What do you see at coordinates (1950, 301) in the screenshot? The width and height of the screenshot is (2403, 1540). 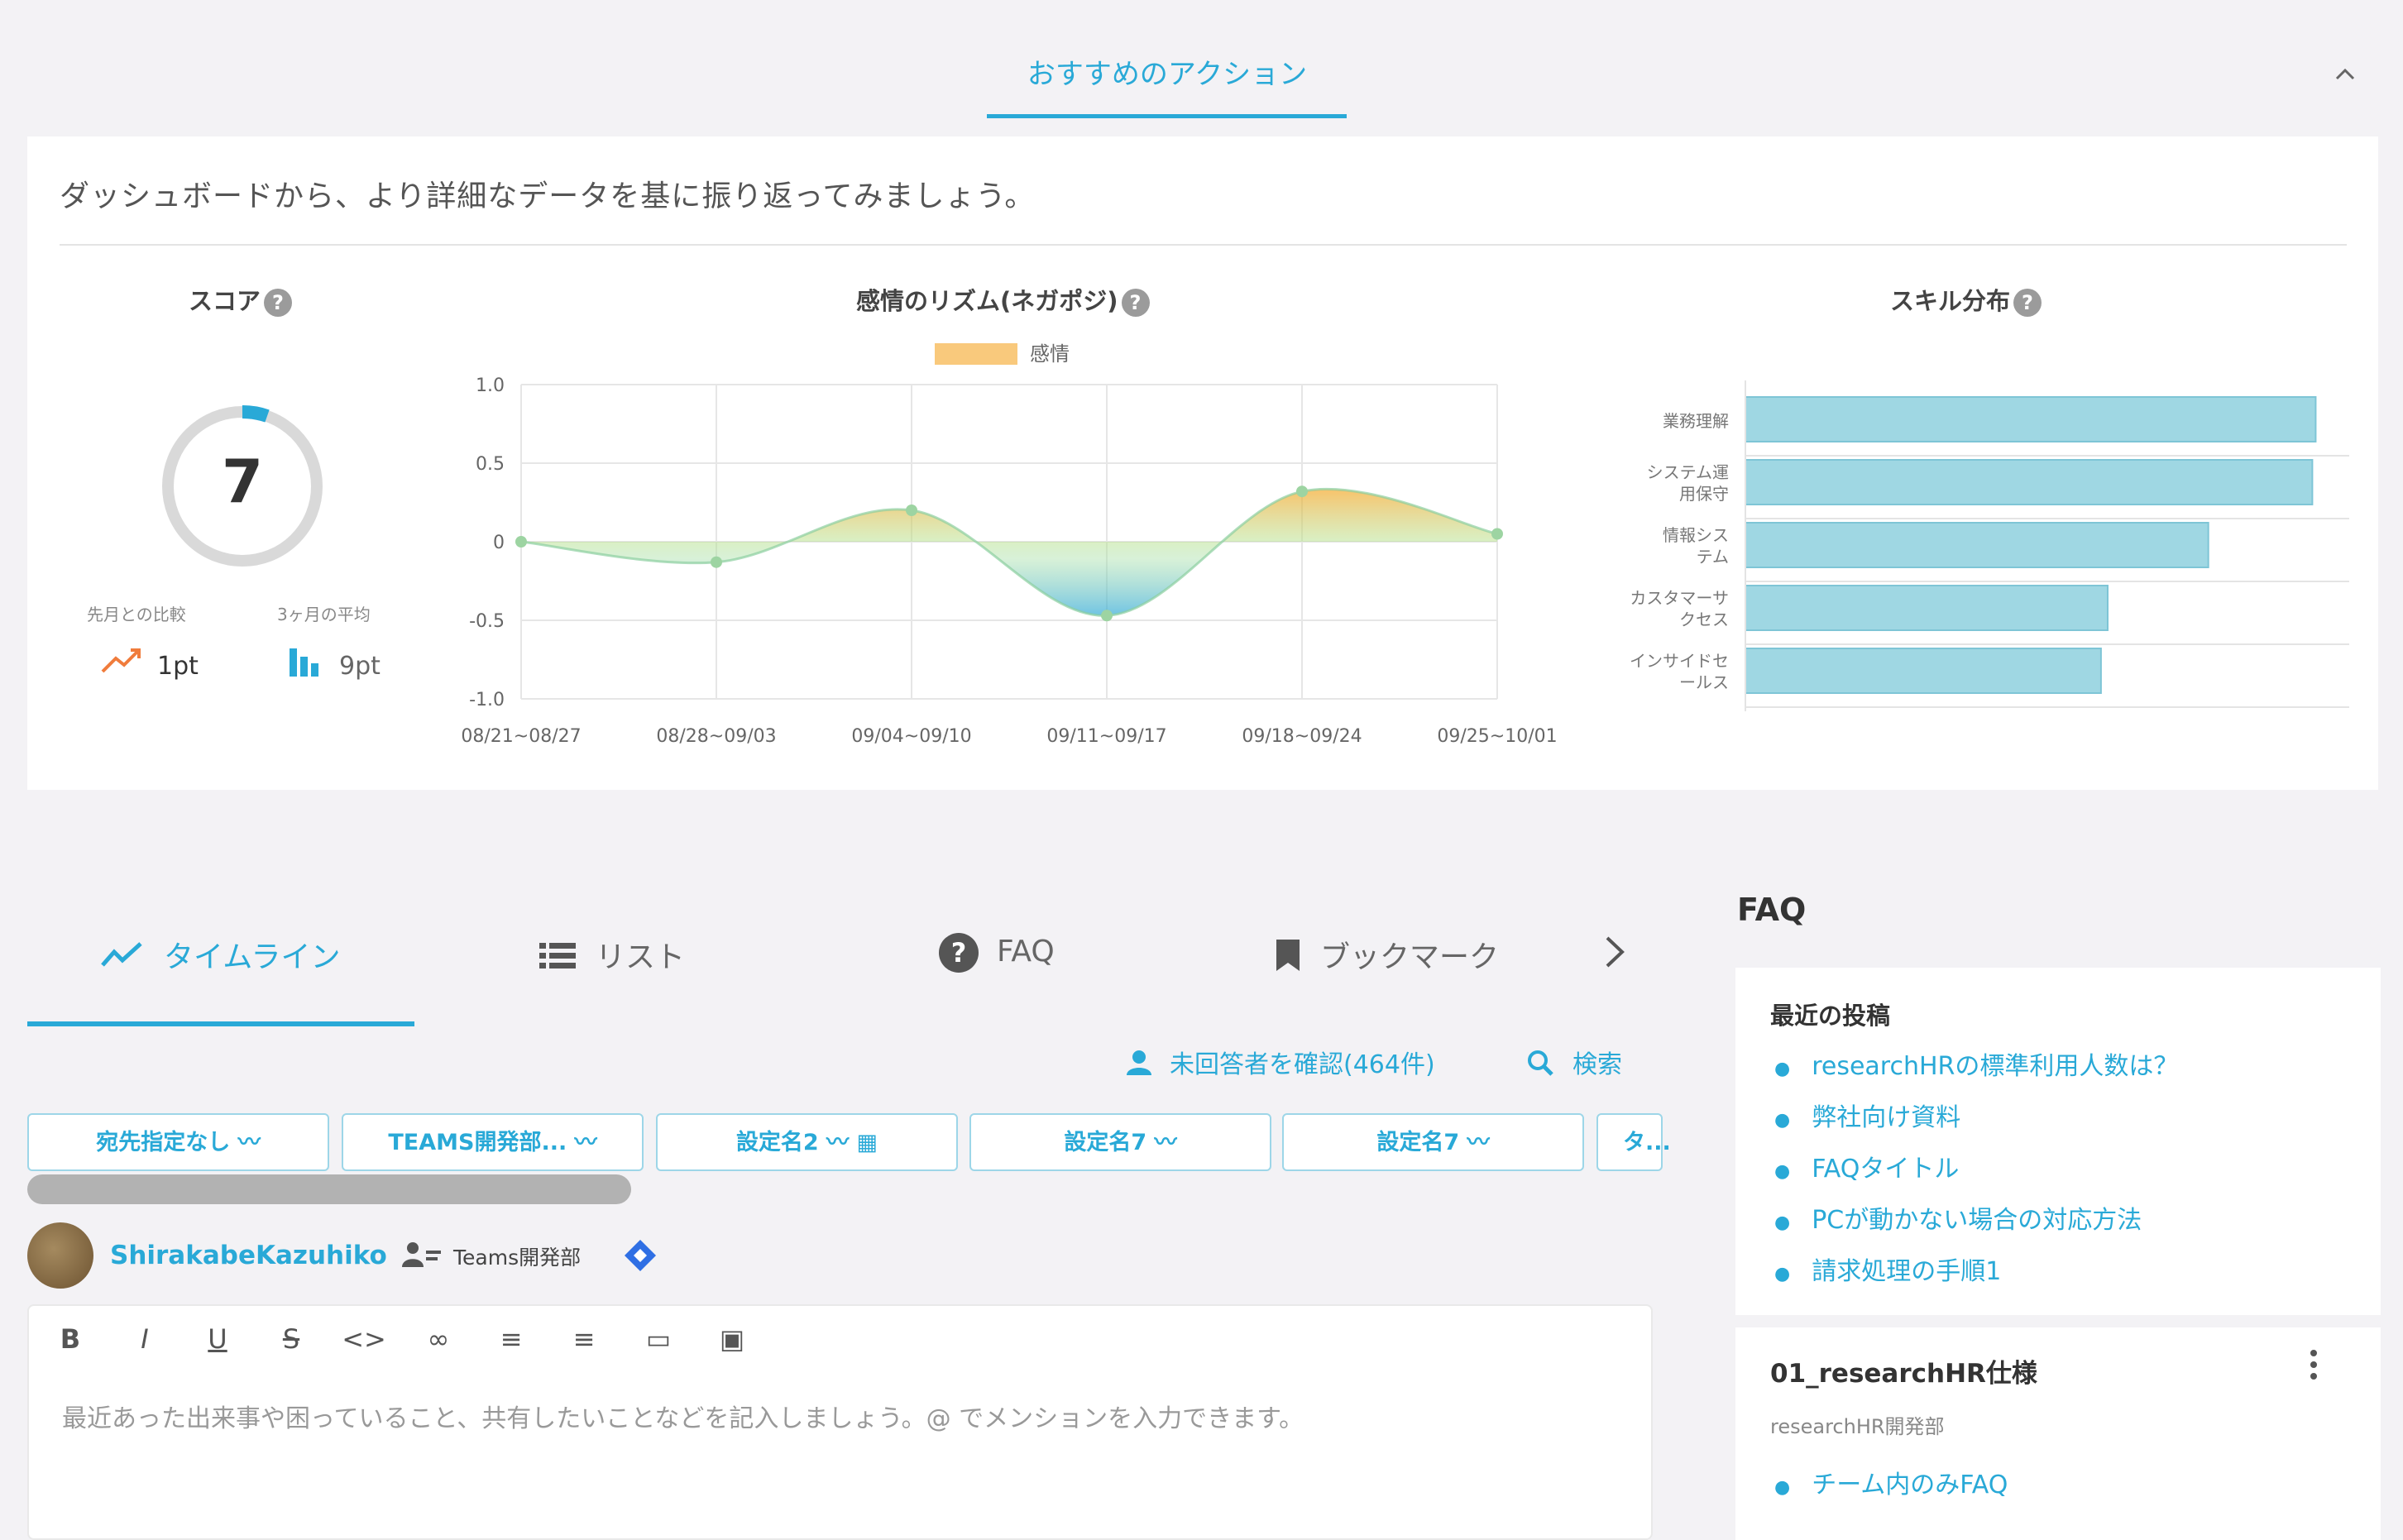 I see `skill-title-text: スキル分布` at bounding box center [1950, 301].